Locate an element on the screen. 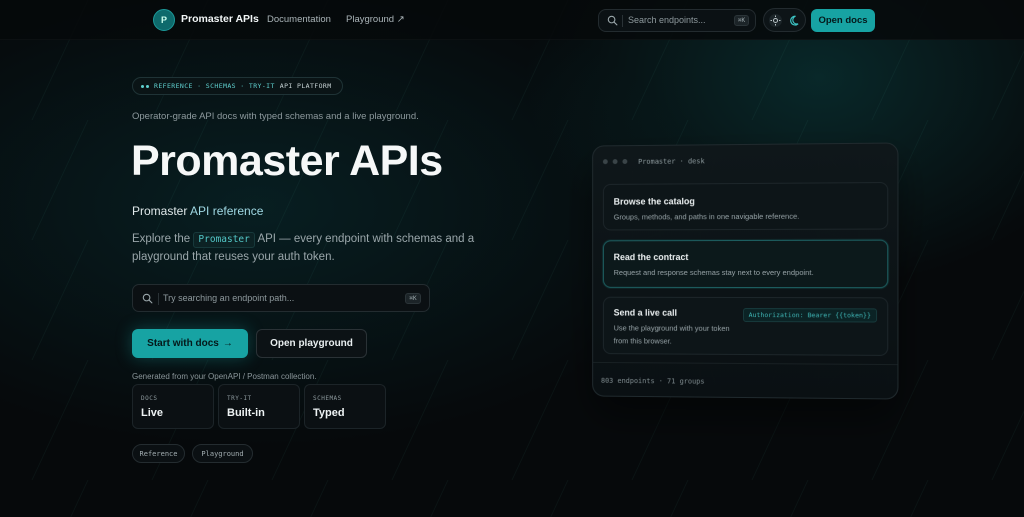 This screenshot has width=1024, height=517. eyebrow-tags: REFERENCE · SCHEMAS · TRY-IT is located at coordinates (214, 86).